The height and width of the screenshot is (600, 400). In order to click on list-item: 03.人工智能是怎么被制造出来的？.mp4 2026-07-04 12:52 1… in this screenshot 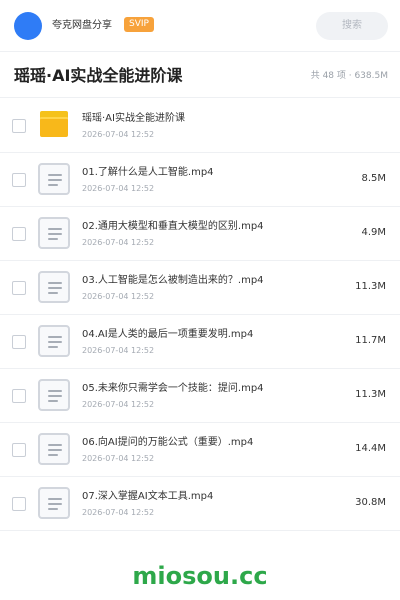, I will do `click(200, 288)`.